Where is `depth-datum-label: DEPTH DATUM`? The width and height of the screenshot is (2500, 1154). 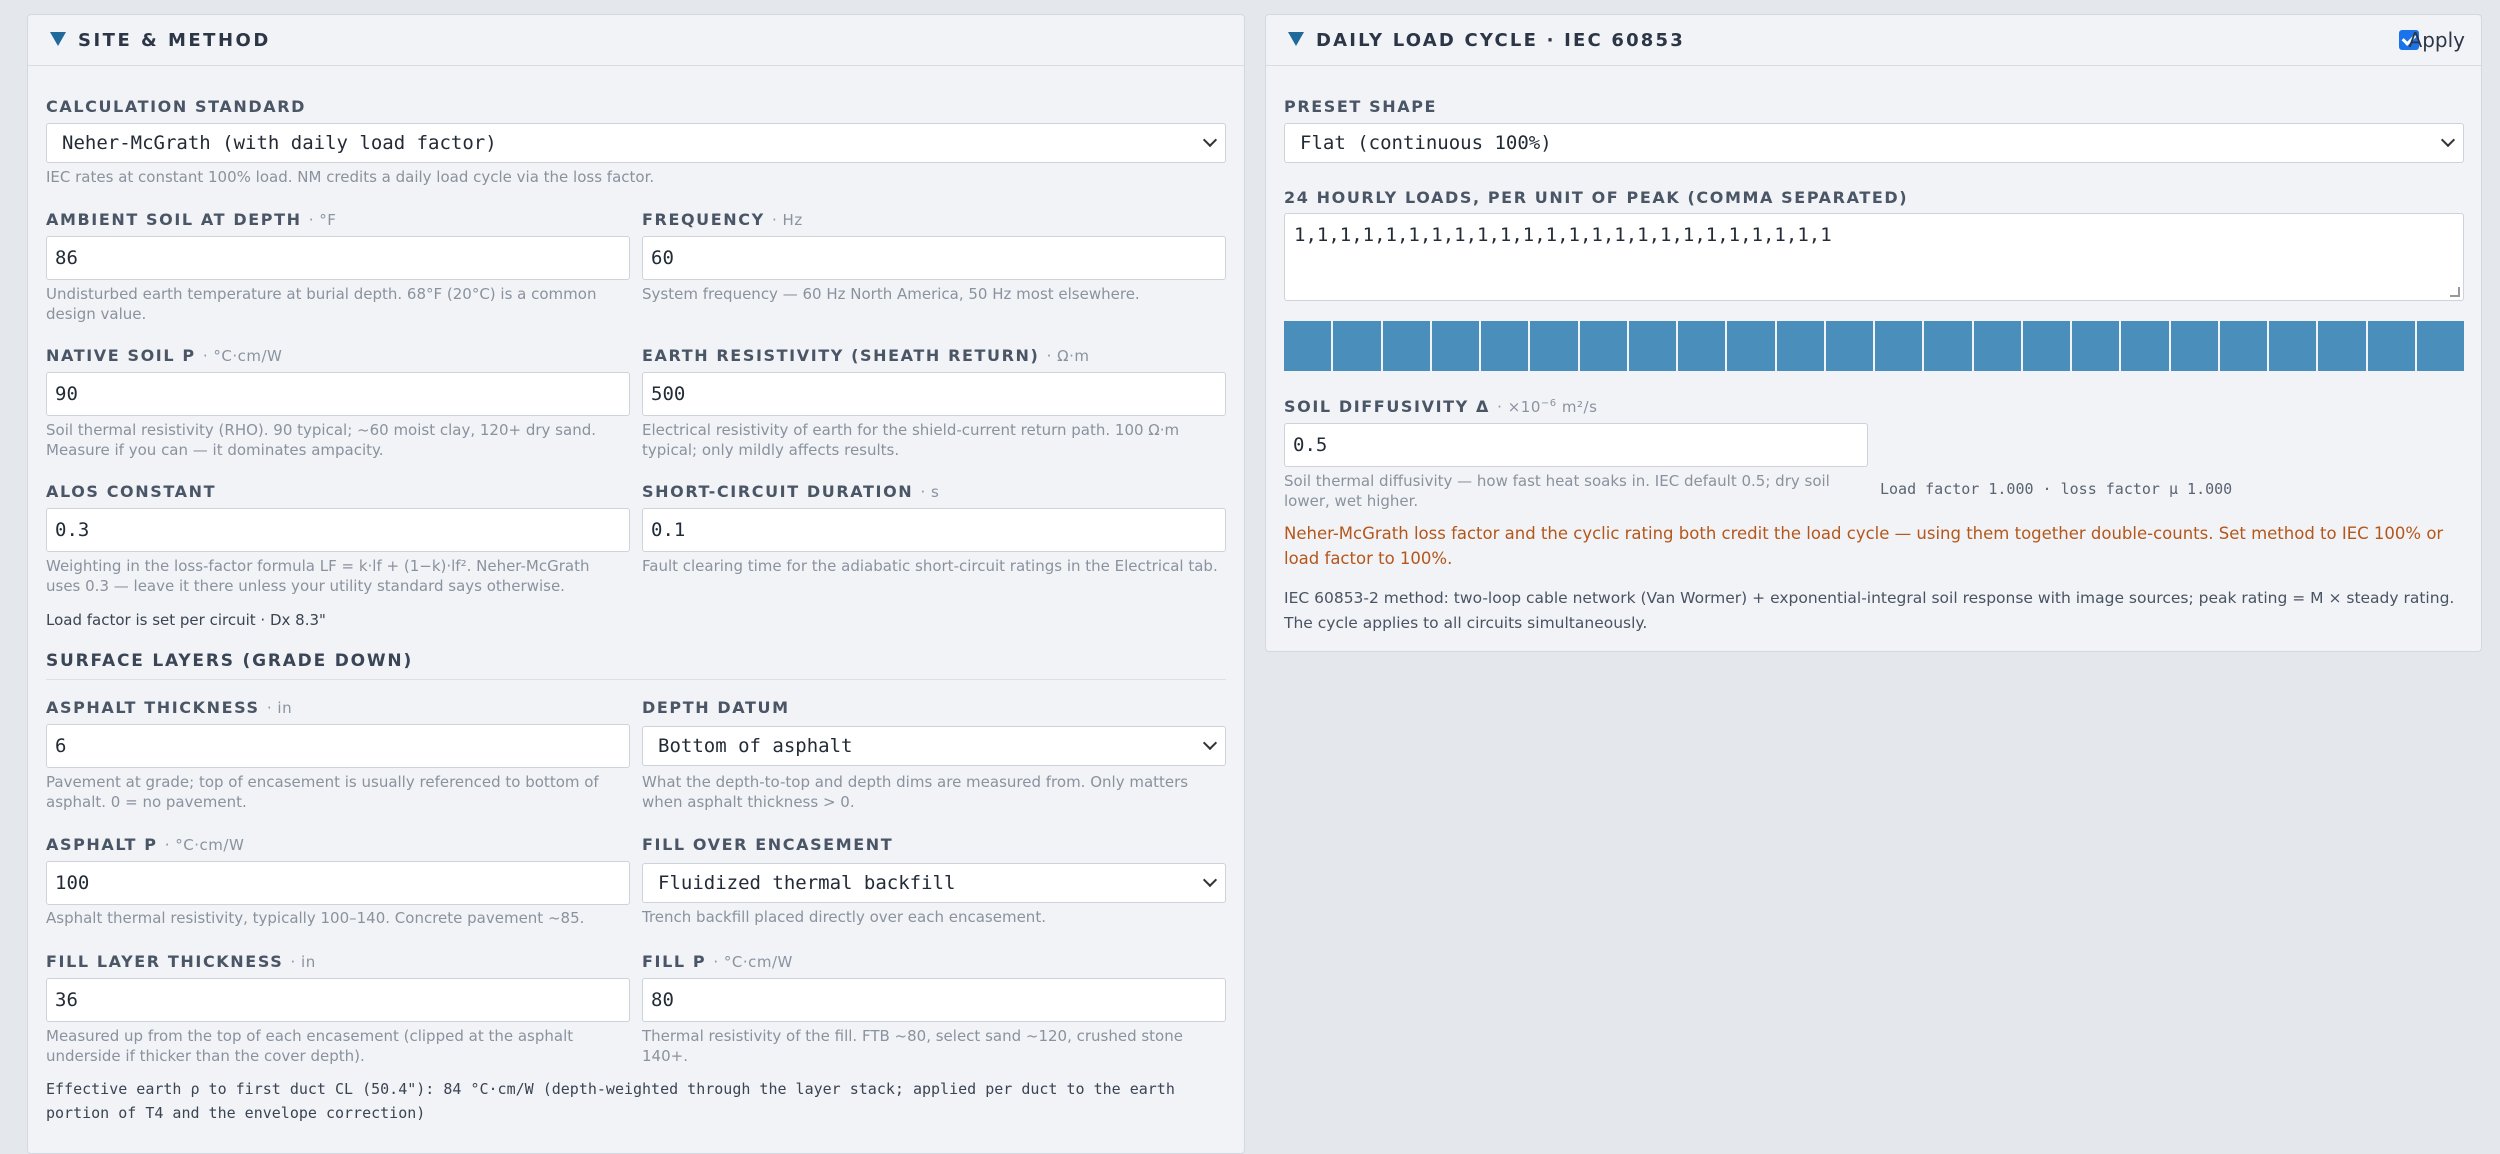
depth-datum-label: DEPTH DATUM is located at coordinates (716, 707).